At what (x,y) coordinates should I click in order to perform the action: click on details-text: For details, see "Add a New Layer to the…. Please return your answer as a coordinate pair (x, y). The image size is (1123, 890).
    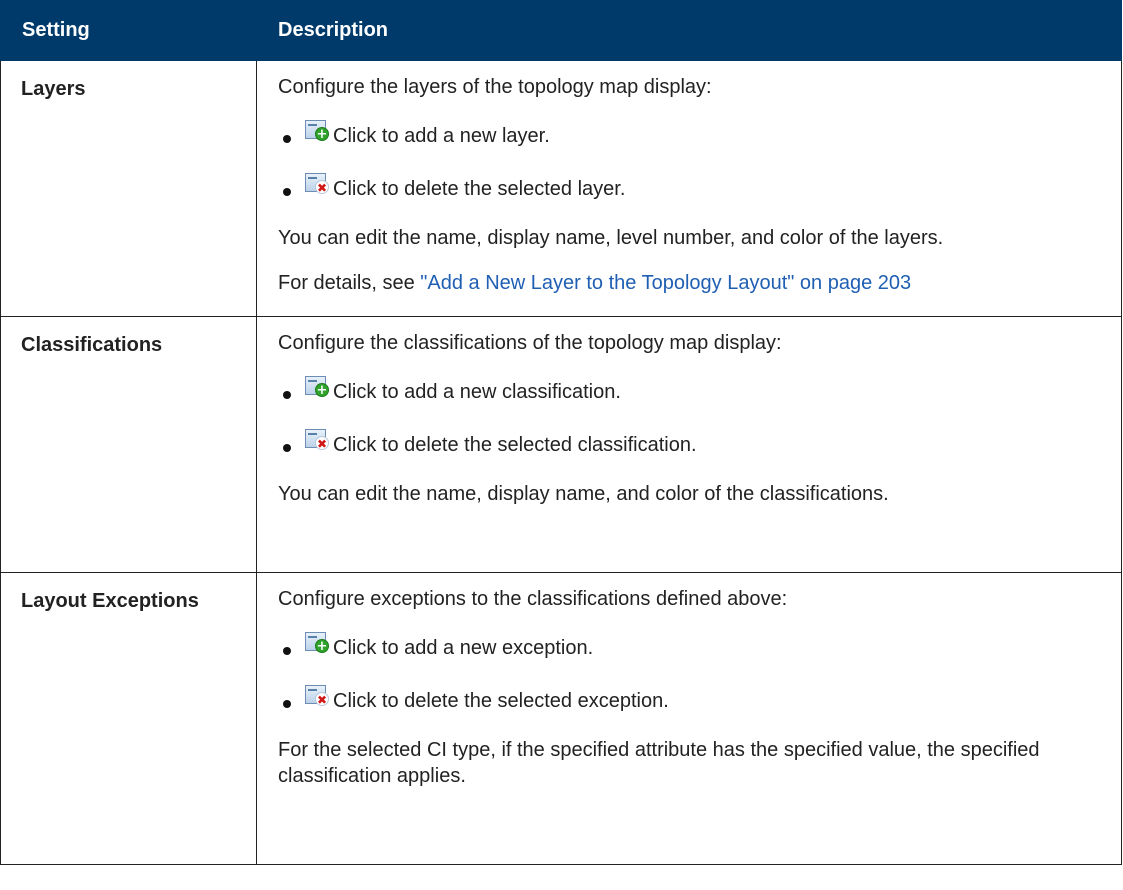
    Looking at the image, I should click on (694, 283).